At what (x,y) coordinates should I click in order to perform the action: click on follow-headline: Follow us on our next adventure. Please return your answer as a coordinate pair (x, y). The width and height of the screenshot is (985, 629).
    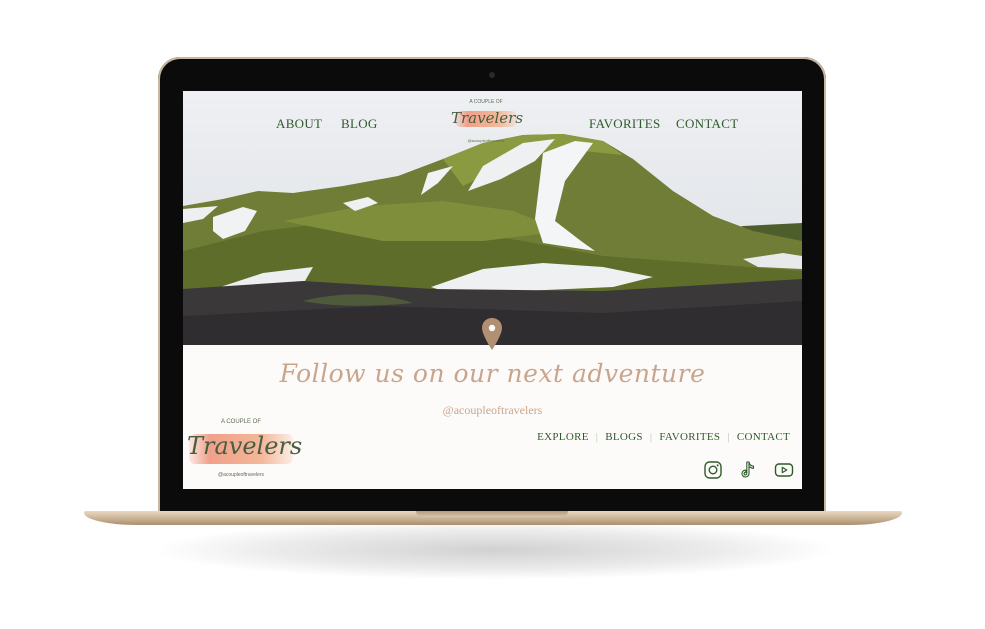
    Looking at the image, I should click on (492, 373).